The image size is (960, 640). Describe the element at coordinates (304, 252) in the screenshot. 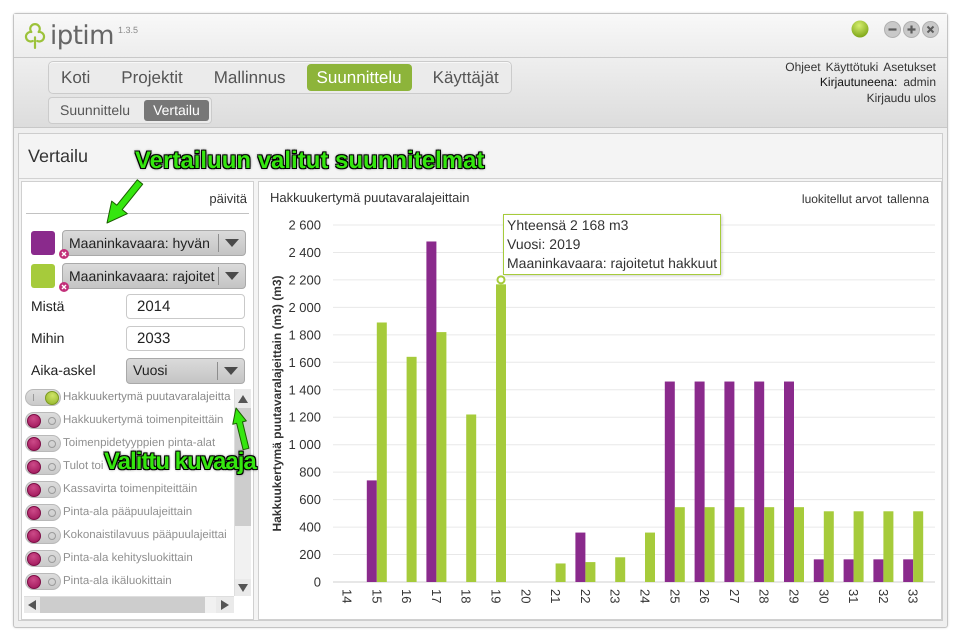

I see `y-tick-label: 2 400` at that location.